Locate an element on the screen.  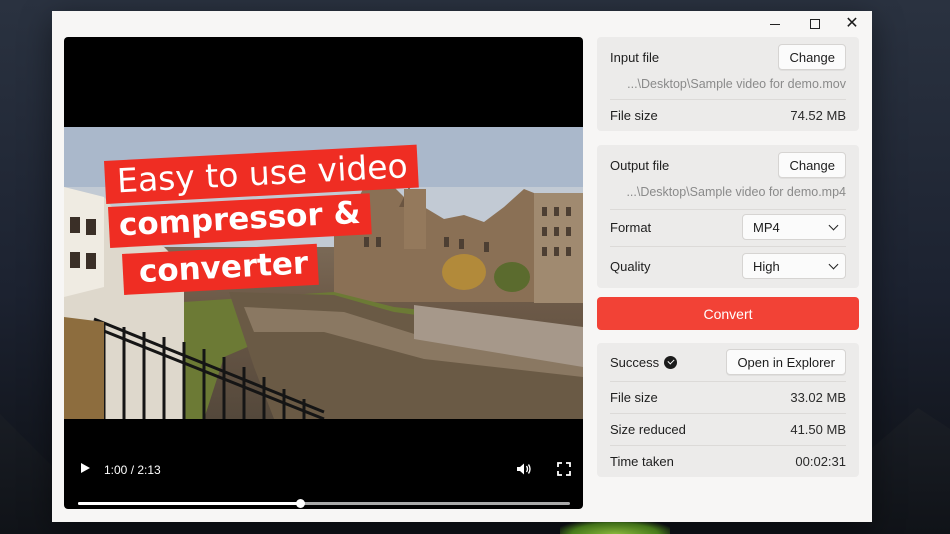
input-size-label: File size is located at coordinates (634, 115).